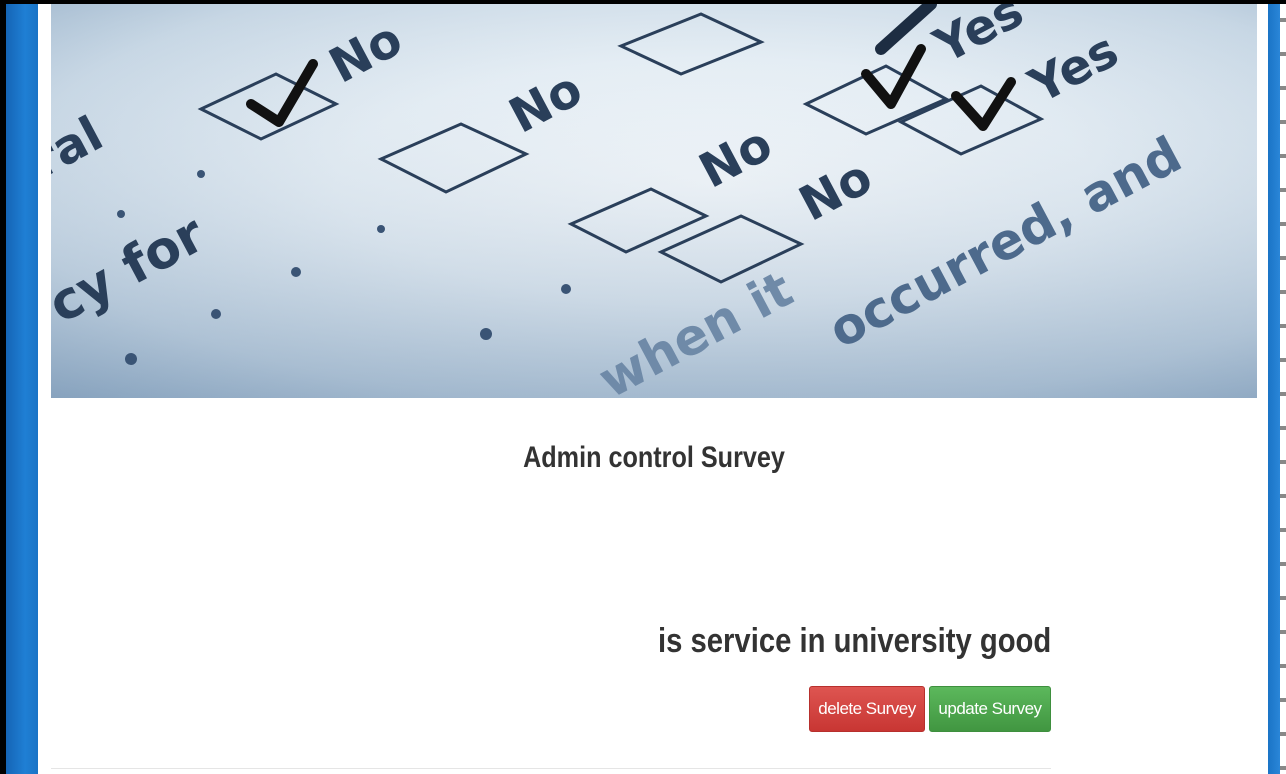 This screenshot has height=774, width=1286. What do you see at coordinates (1283, 389) in the screenshot?
I see `right-edge-scrollbar` at bounding box center [1283, 389].